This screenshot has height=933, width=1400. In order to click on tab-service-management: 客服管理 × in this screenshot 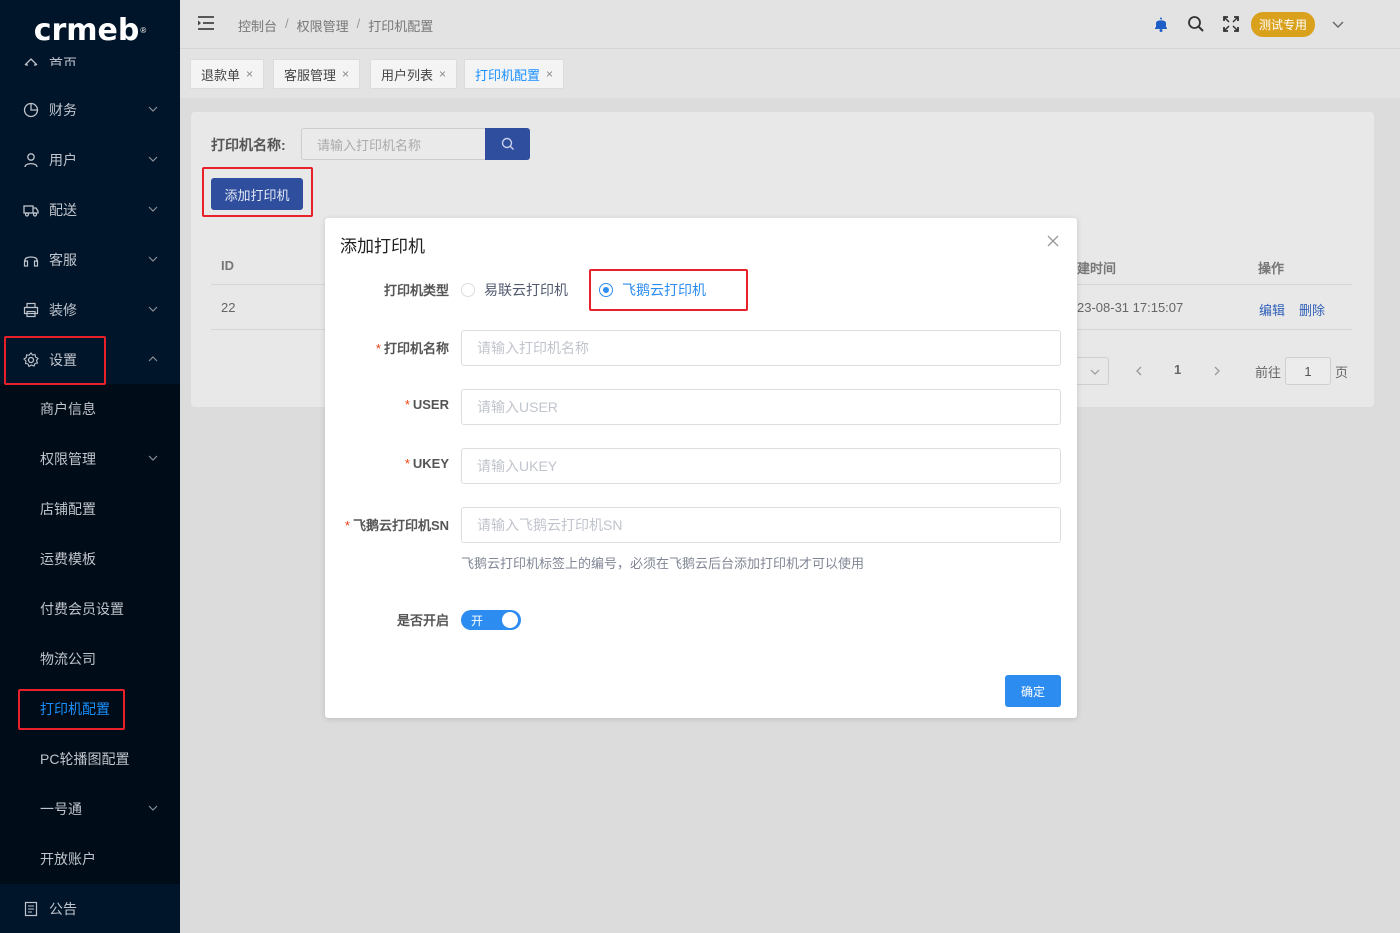, I will do `click(317, 74)`.